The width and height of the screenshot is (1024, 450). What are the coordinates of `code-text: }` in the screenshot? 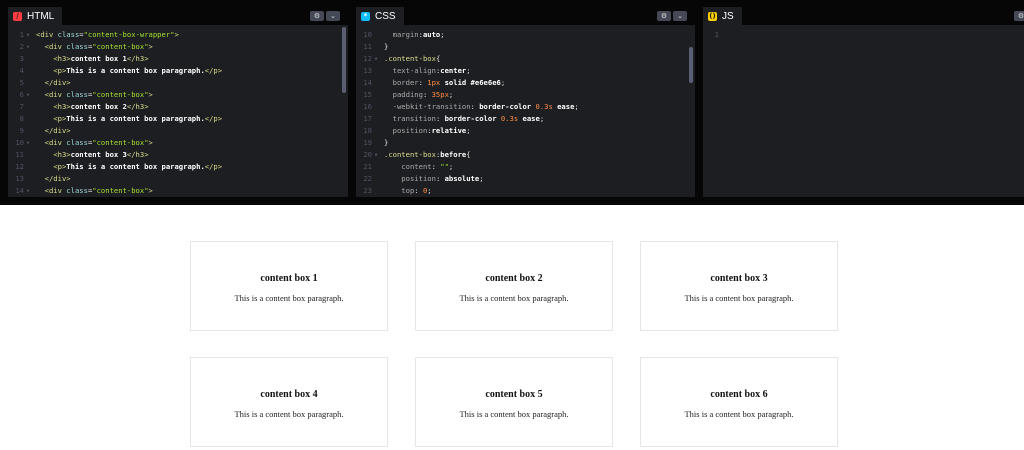 It's located at (384, 47).